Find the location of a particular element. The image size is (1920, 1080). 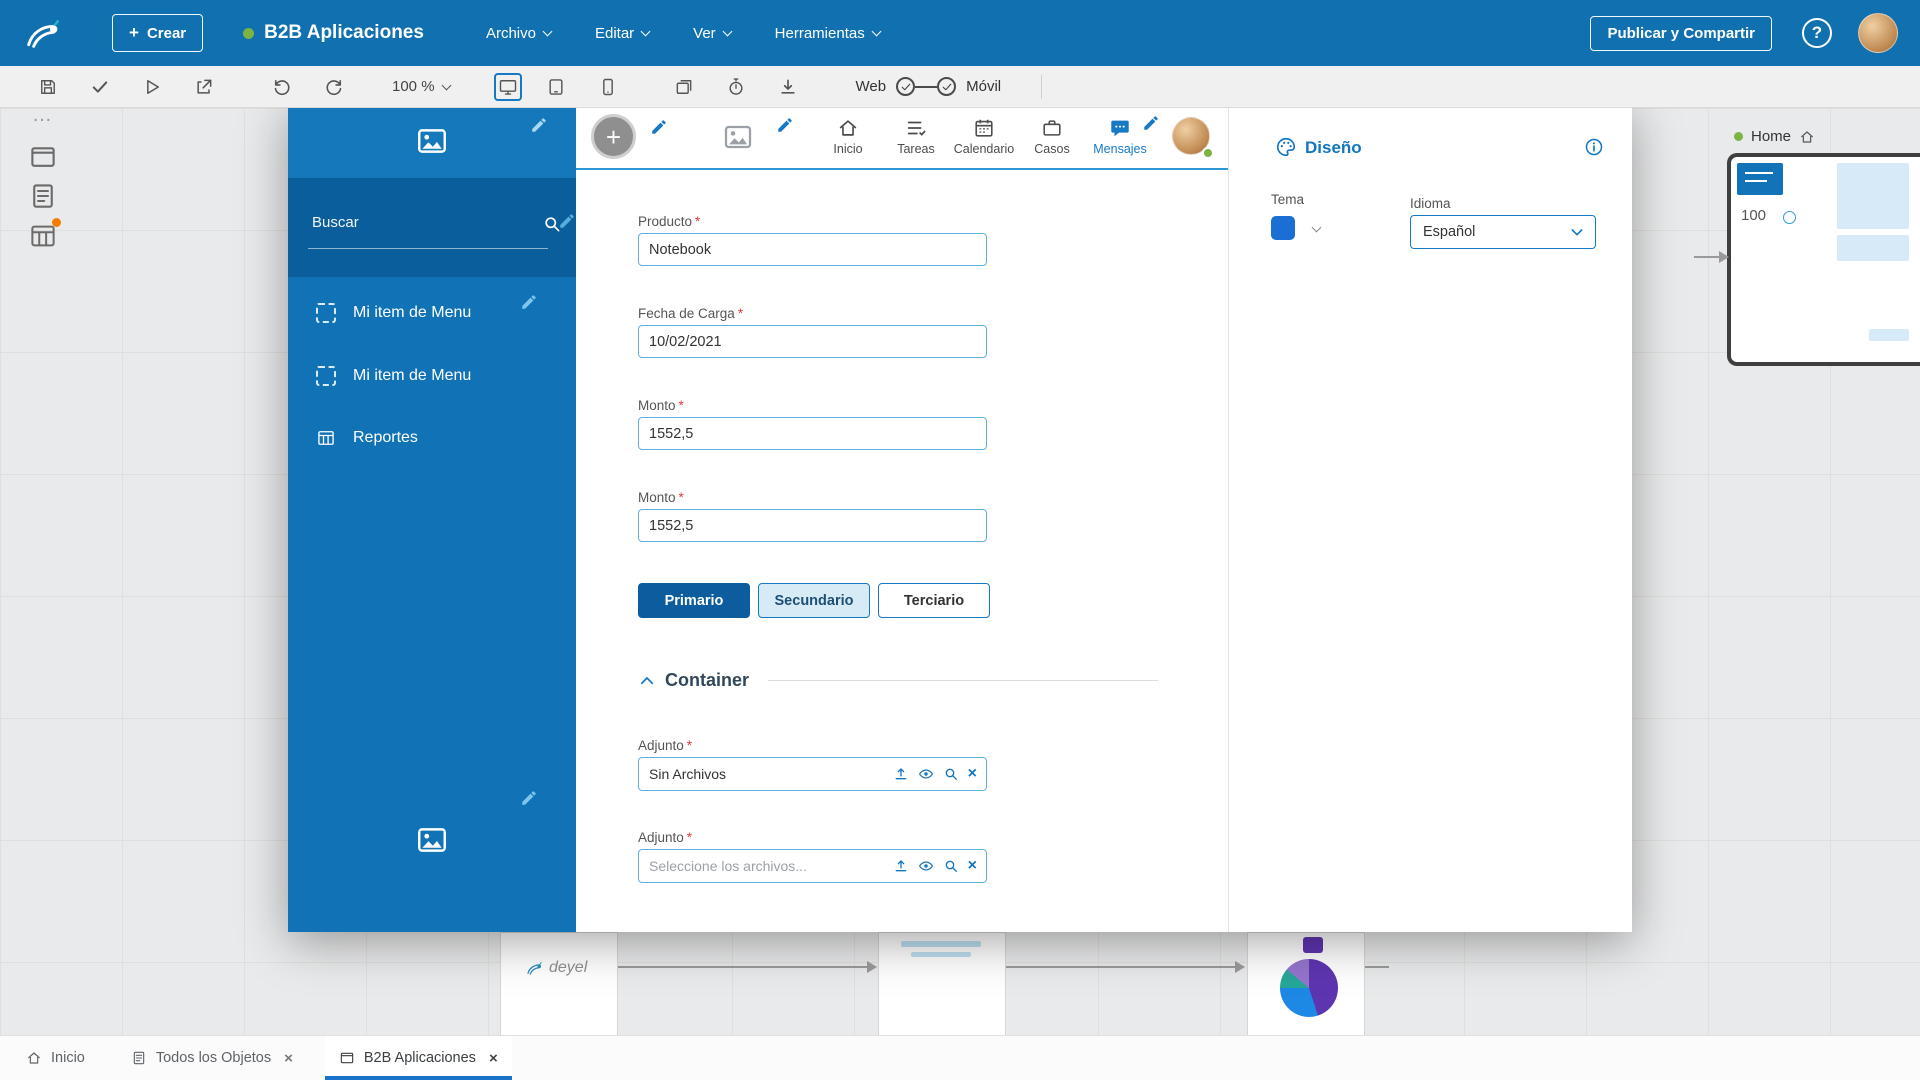

validate-icon is located at coordinates (100, 87).